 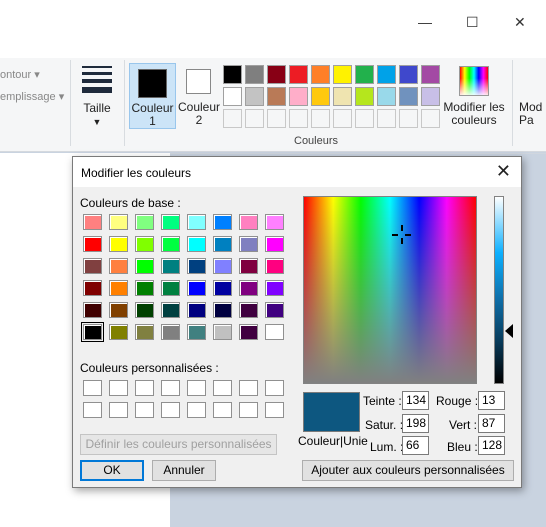 What do you see at coordinates (32, 96) in the screenshot?
I see `remplissage-menu: emplissage ▾` at bounding box center [32, 96].